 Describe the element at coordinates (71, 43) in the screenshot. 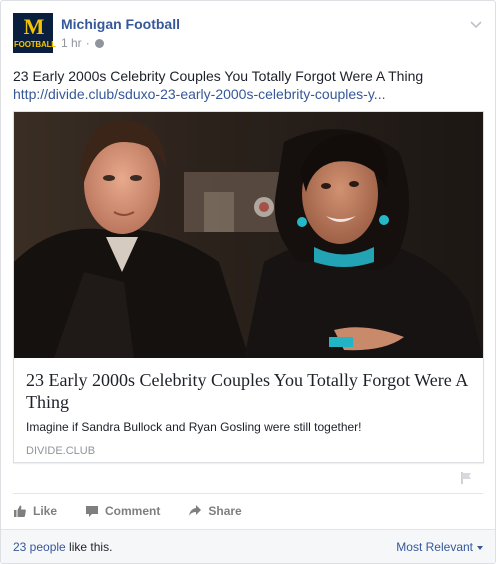

I see `post-timestamp: 1 hr` at that location.